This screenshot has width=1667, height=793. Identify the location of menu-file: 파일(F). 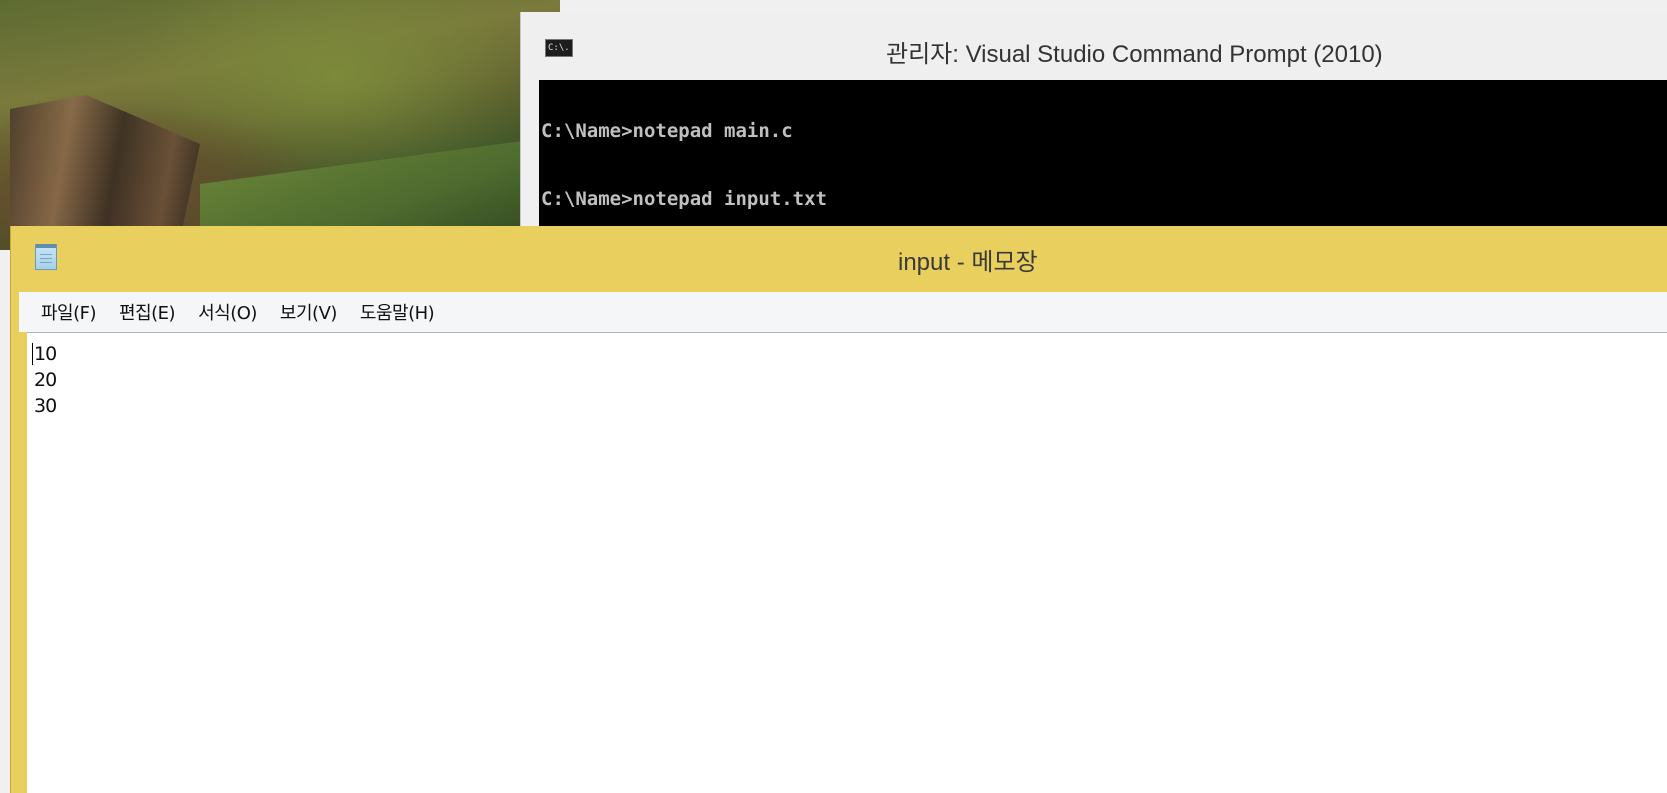
(69, 312).